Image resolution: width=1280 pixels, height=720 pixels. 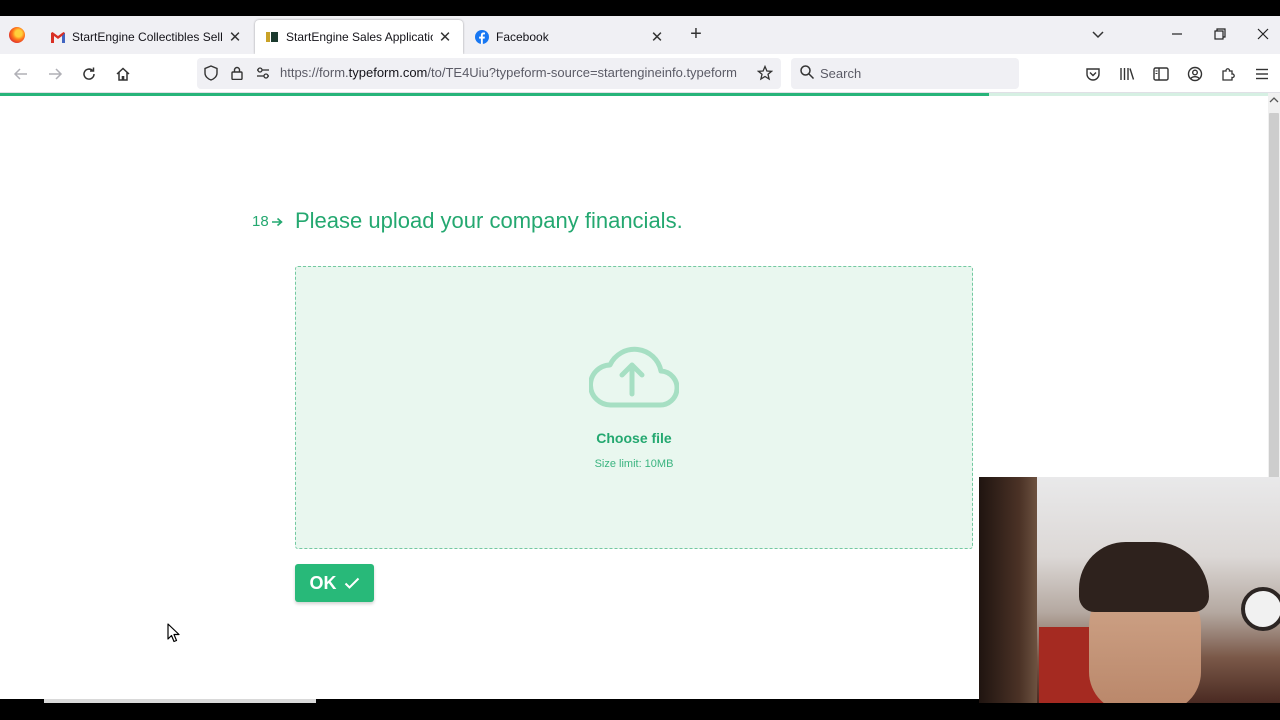 I want to click on horizontal-scrollbar-thumb, so click(x=180, y=701).